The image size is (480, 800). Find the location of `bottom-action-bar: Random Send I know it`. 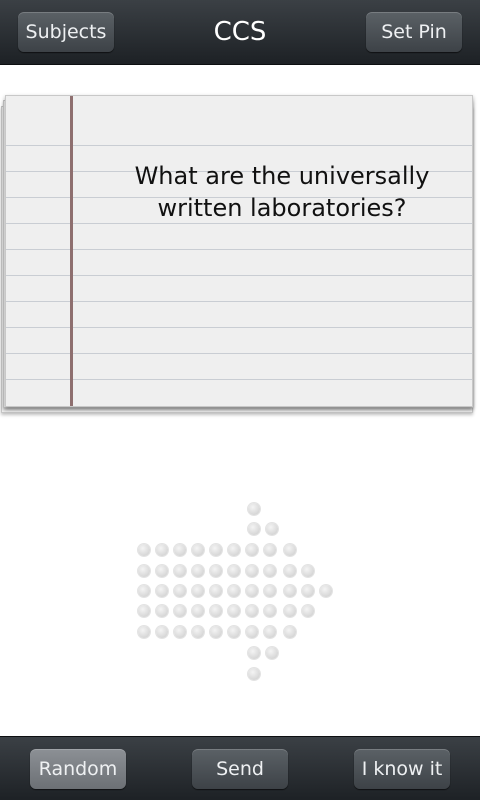

bottom-action-bar: Random Send I know it is located at coordinates (240, 768).